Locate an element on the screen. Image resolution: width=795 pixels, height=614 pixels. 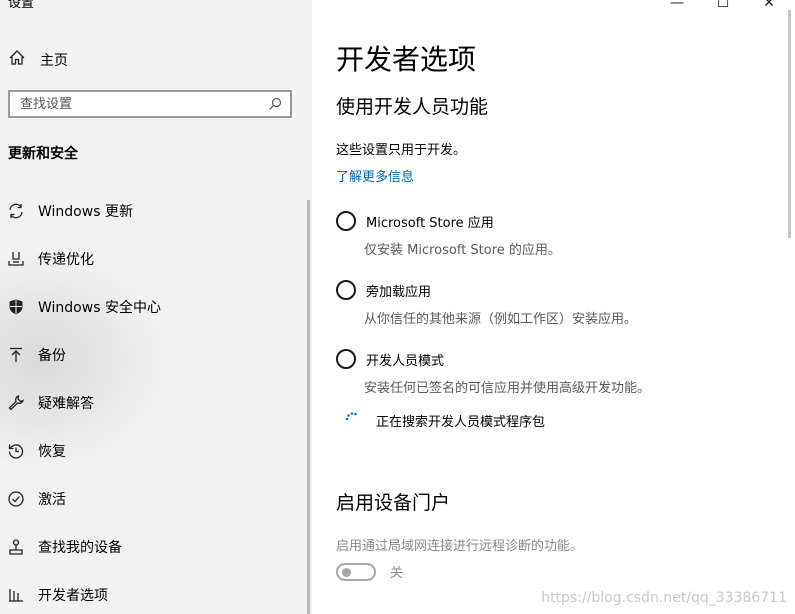
sidebar-item-label: 查找我的设备 is located at coordinates (80, 548).